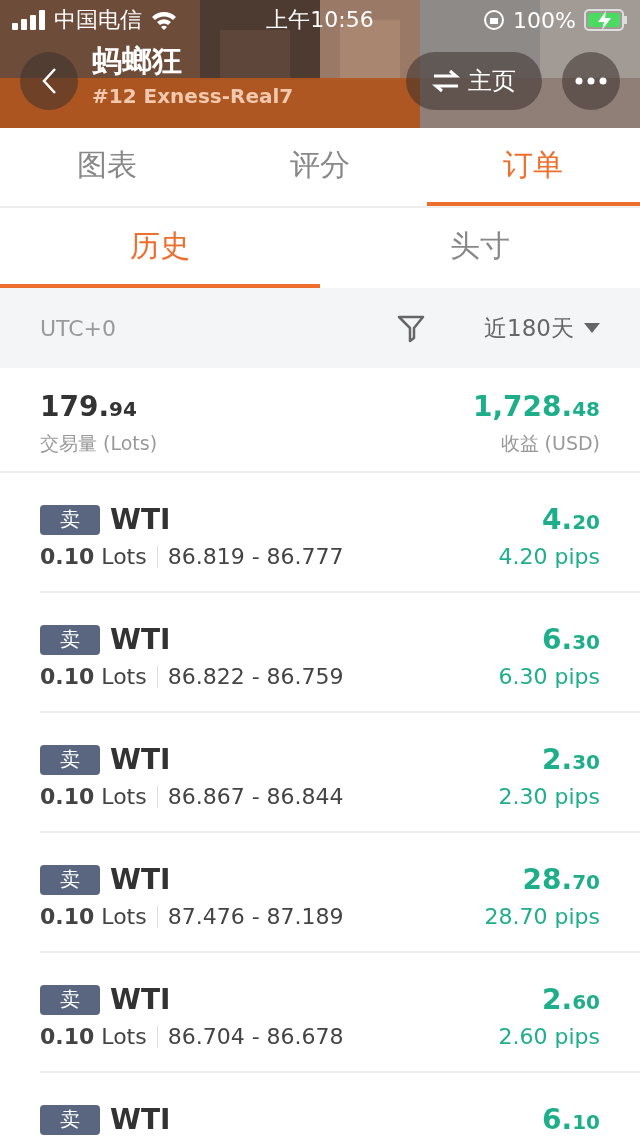 The width and height of the screenshot is (640, 1136). I want to click on caret-icon, so click(592, 328).